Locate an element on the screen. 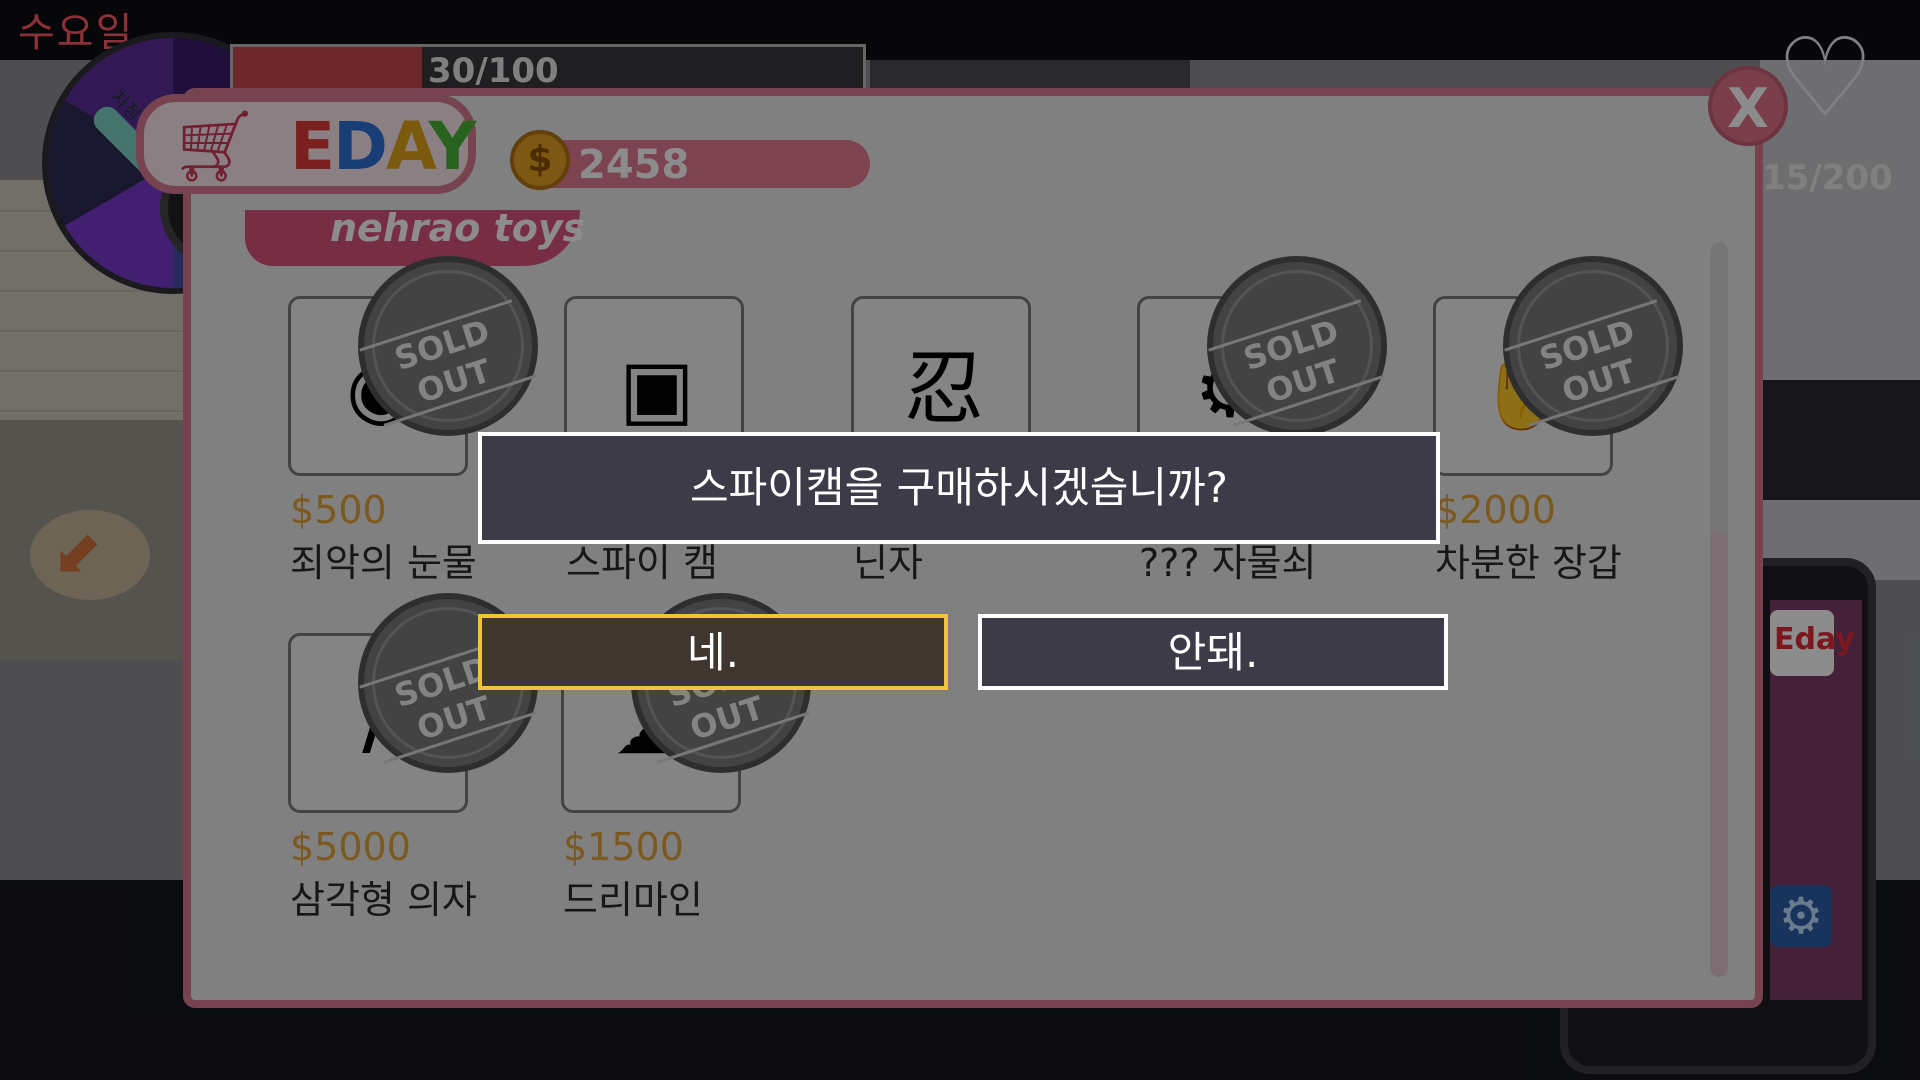 Image resolution: width=1920 pixels, height=1080 pixels. purchase-confirm-message: 스파이캠을 구매하시겠습니까? is located at coordinates (959, 488).